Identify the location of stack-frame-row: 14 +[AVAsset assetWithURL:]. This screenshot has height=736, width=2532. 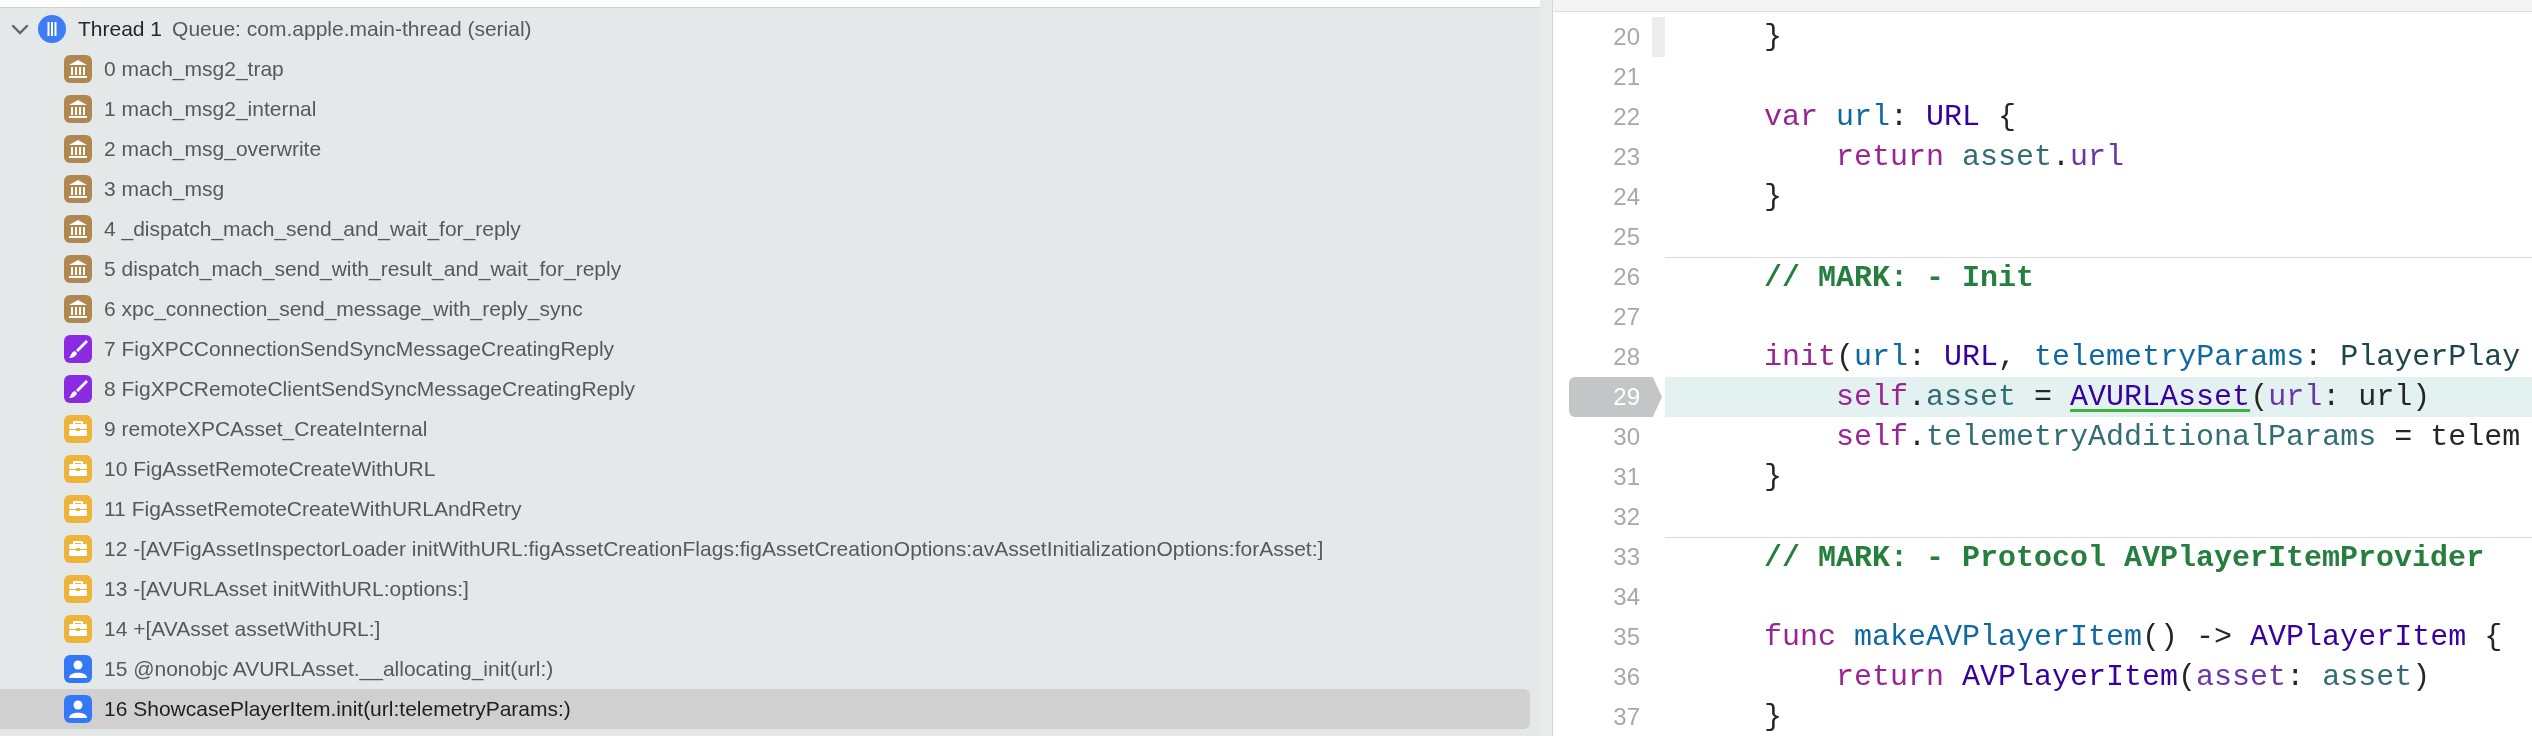
(765, 629).